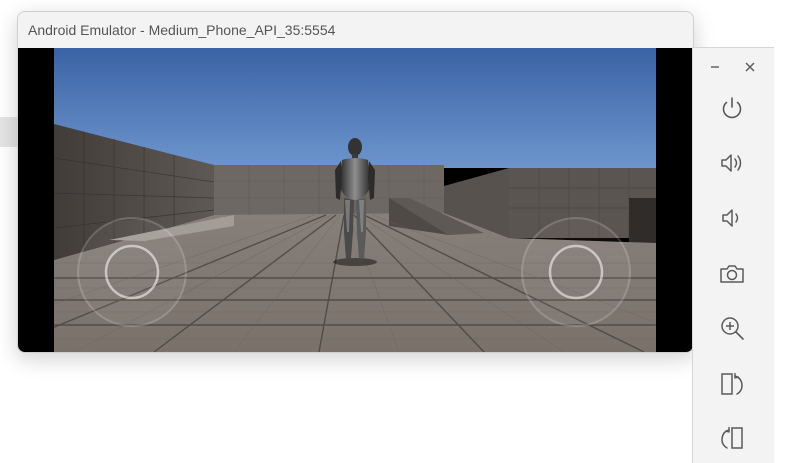  I want to click on screenshot-button, so click(732, 274).